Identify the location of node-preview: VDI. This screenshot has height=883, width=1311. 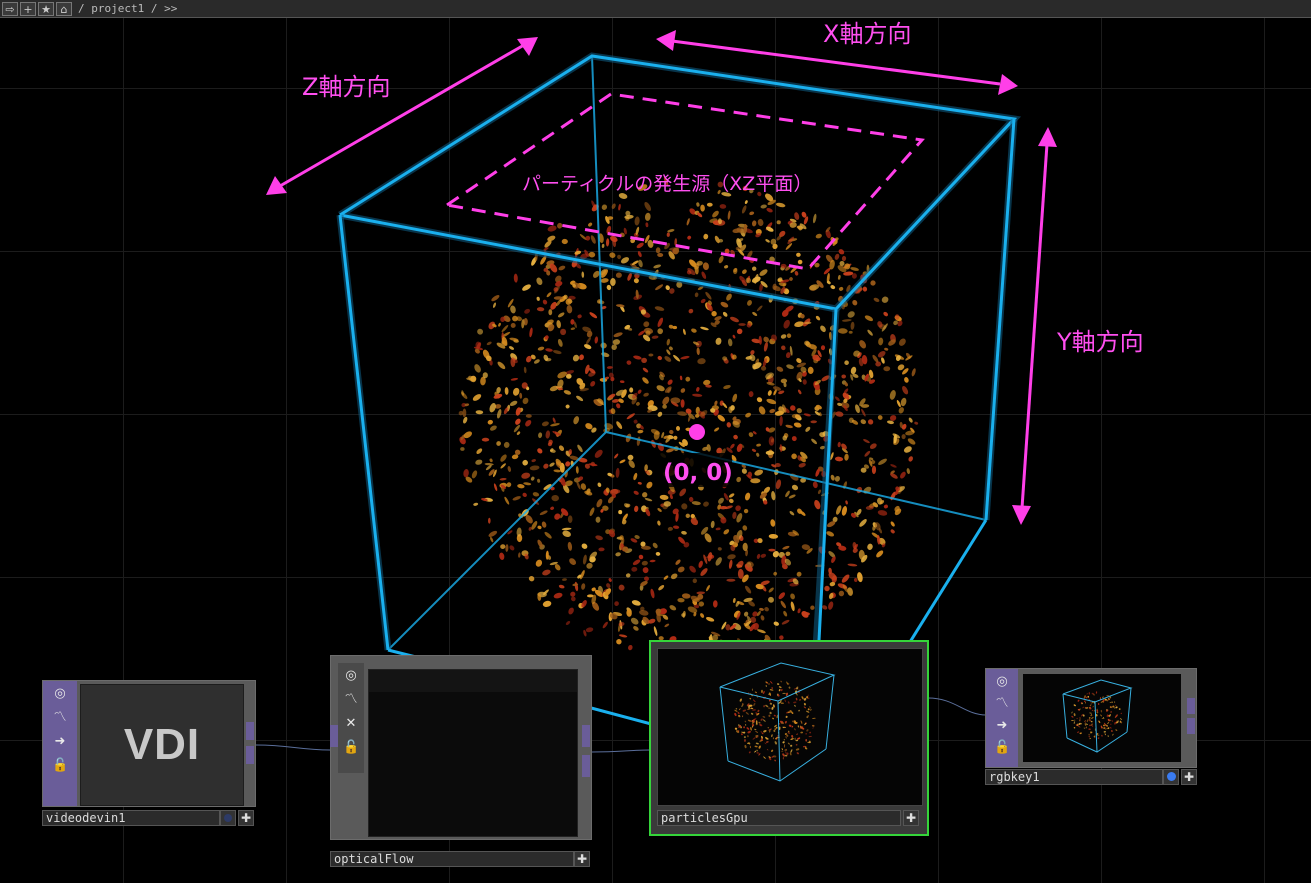
(162, 745).